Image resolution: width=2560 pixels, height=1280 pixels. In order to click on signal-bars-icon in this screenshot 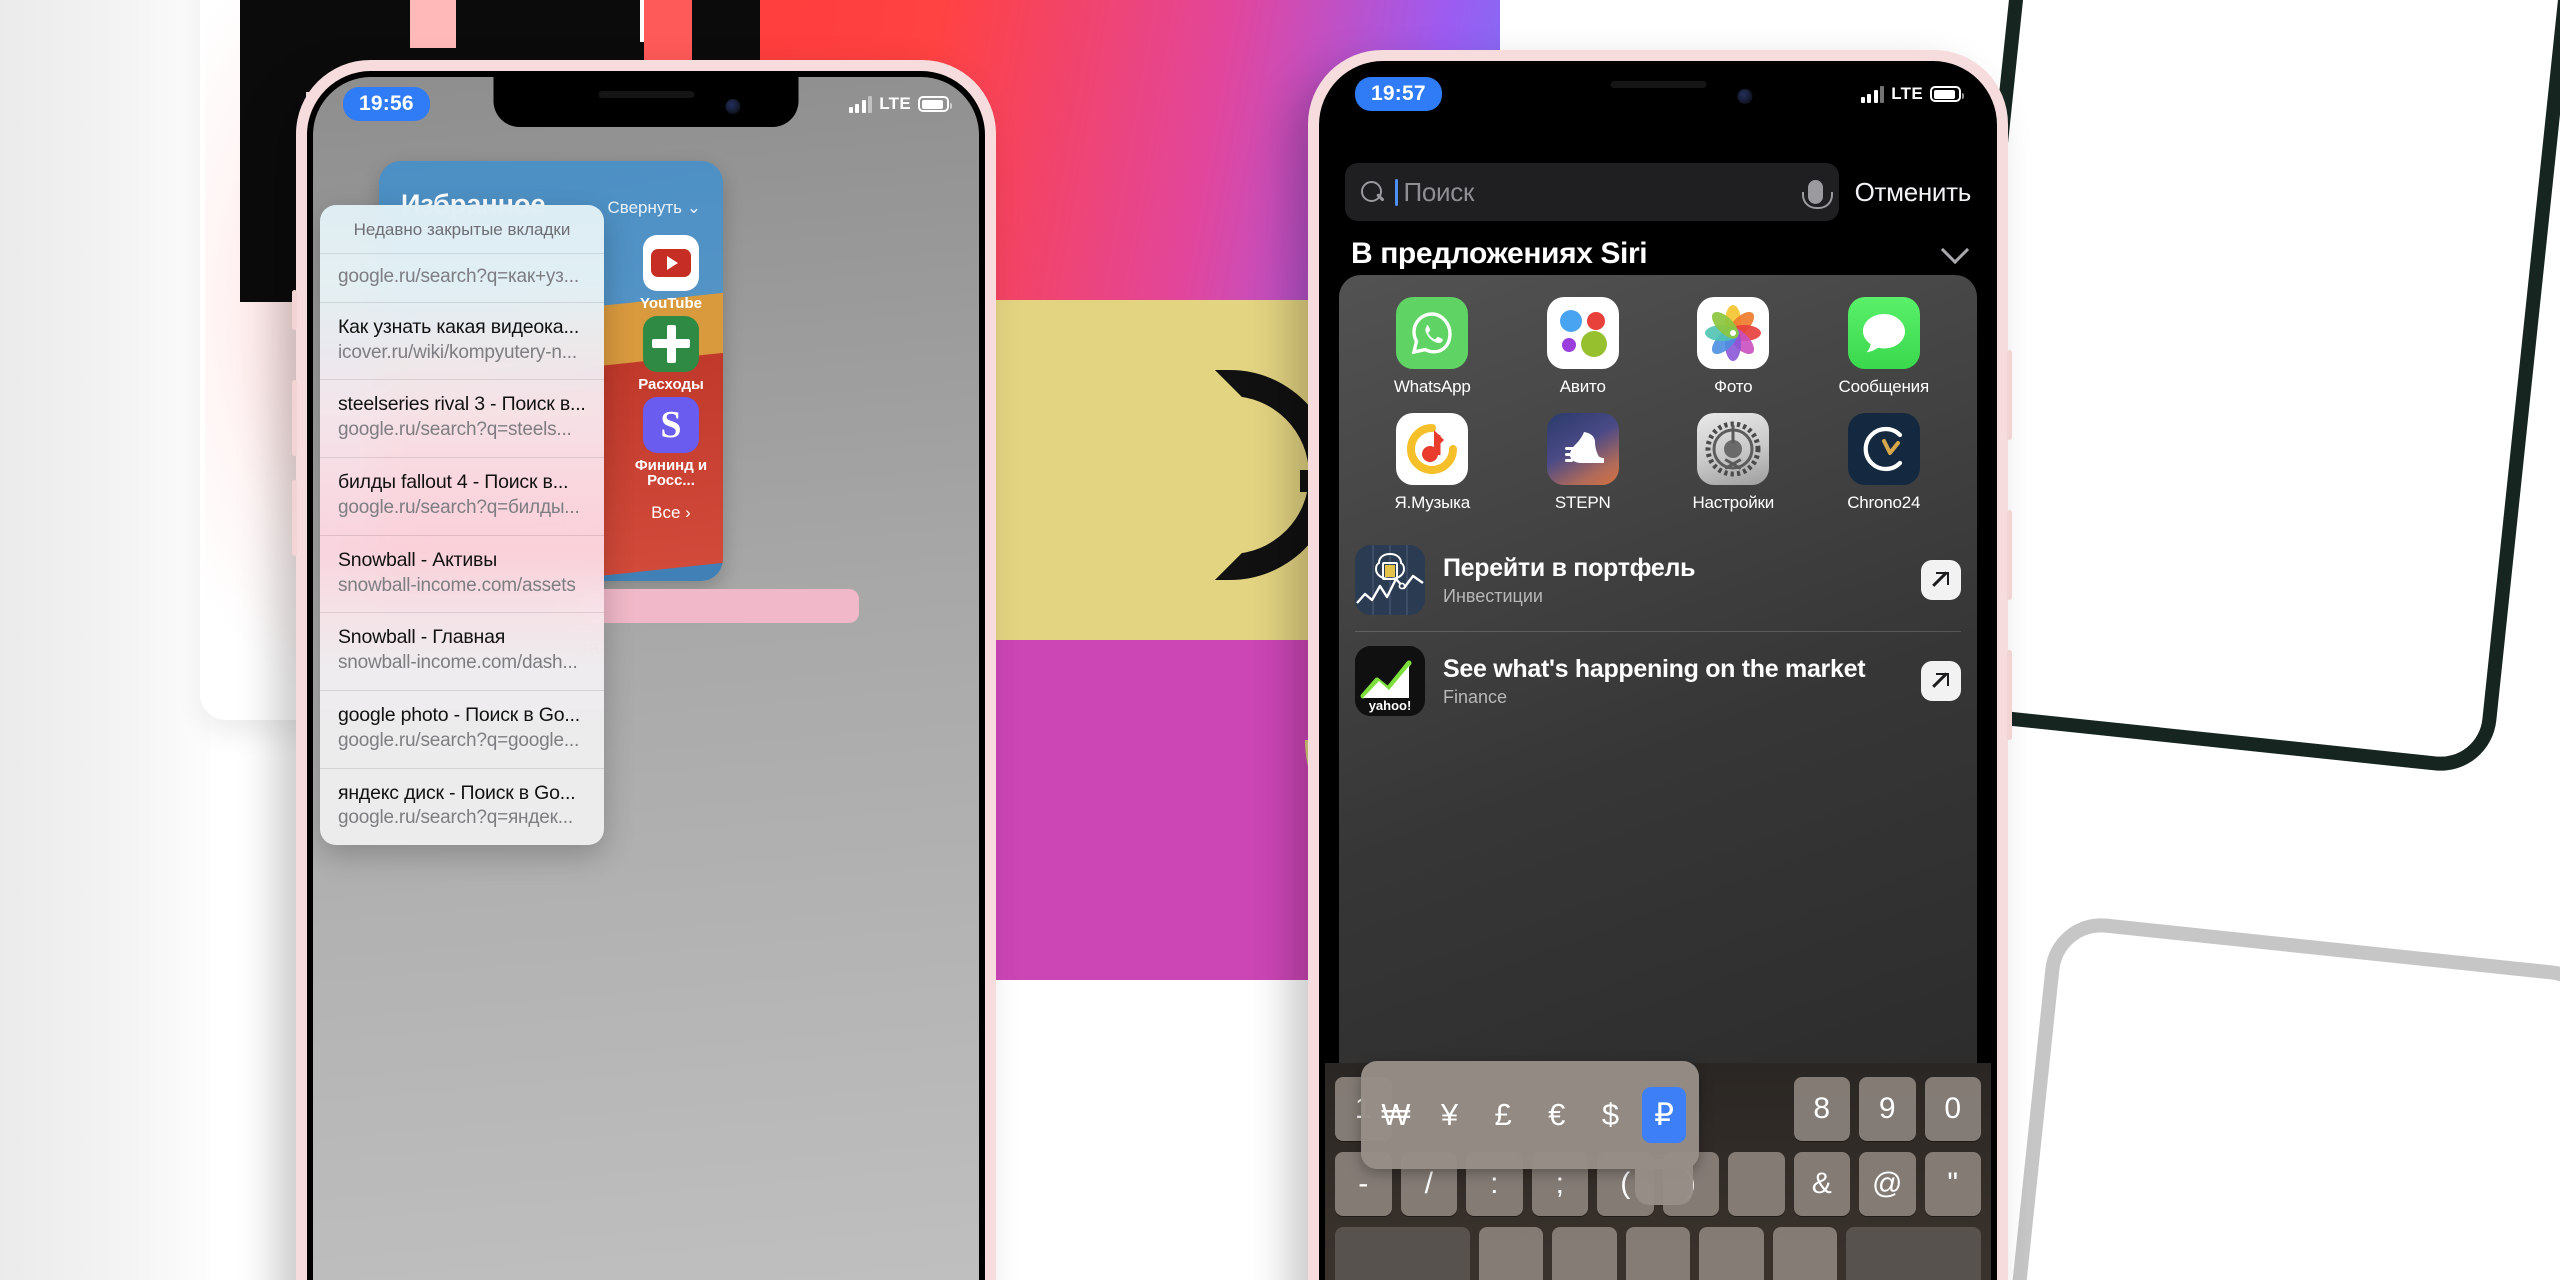, I will do `click(1872, 94)`.